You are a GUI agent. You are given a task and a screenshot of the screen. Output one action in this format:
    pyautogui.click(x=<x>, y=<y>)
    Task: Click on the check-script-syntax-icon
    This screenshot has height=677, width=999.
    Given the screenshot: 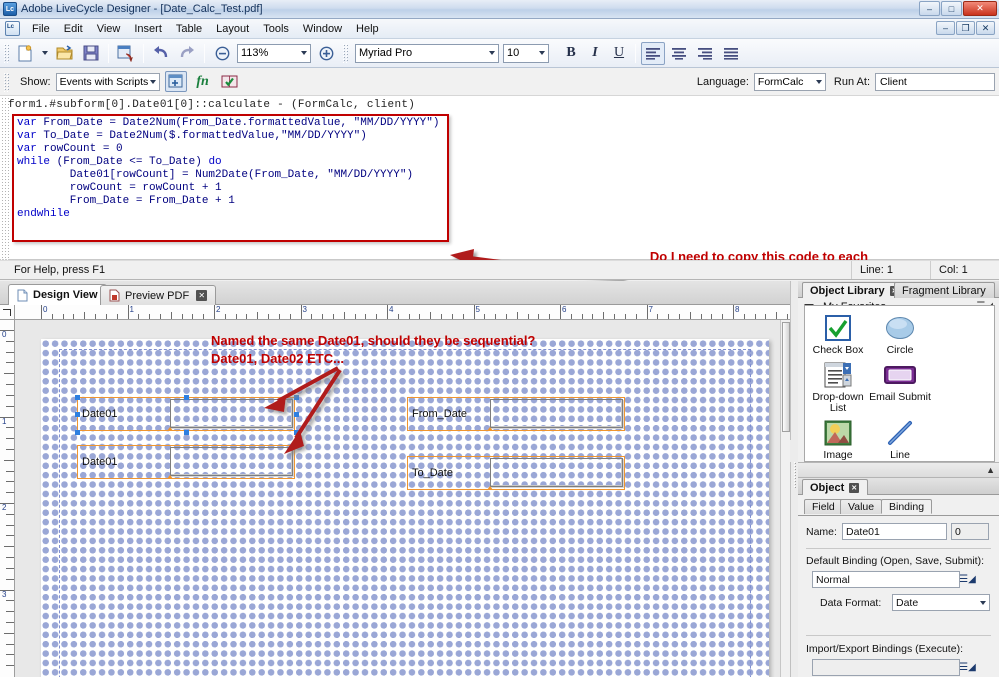 What is the action you would take?
    pyautogui.click(x=230, y=81)
    